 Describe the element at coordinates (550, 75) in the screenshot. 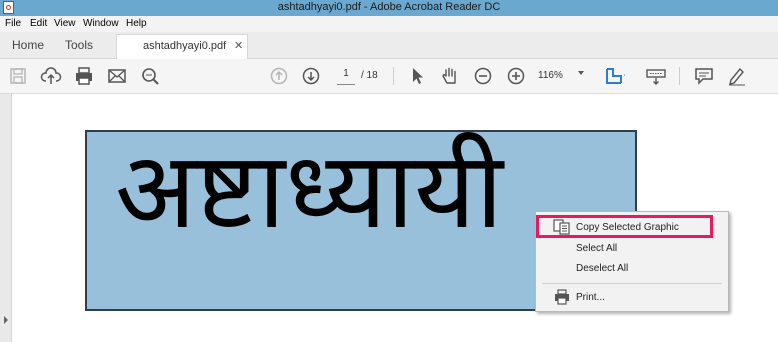

I see `zoom-level: 116%` at that location.